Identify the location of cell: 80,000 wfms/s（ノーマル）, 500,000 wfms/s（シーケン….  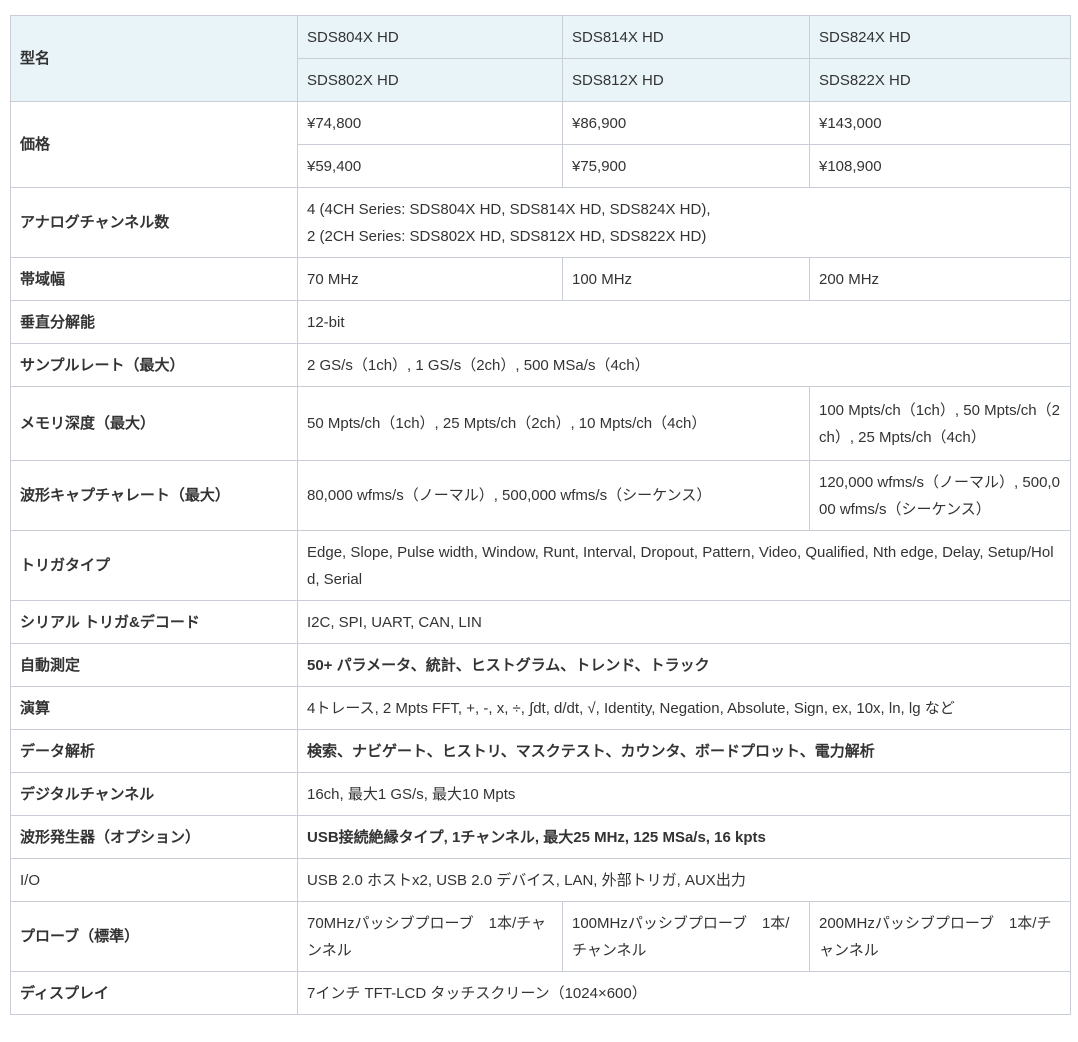
(553, 495).